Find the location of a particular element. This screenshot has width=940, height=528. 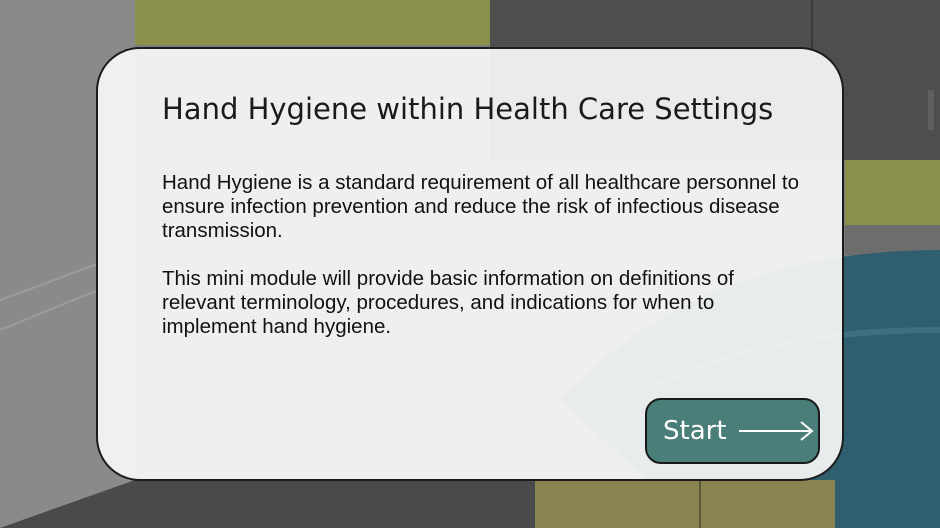

lower-cabinet is located at coordinates (685, 504).